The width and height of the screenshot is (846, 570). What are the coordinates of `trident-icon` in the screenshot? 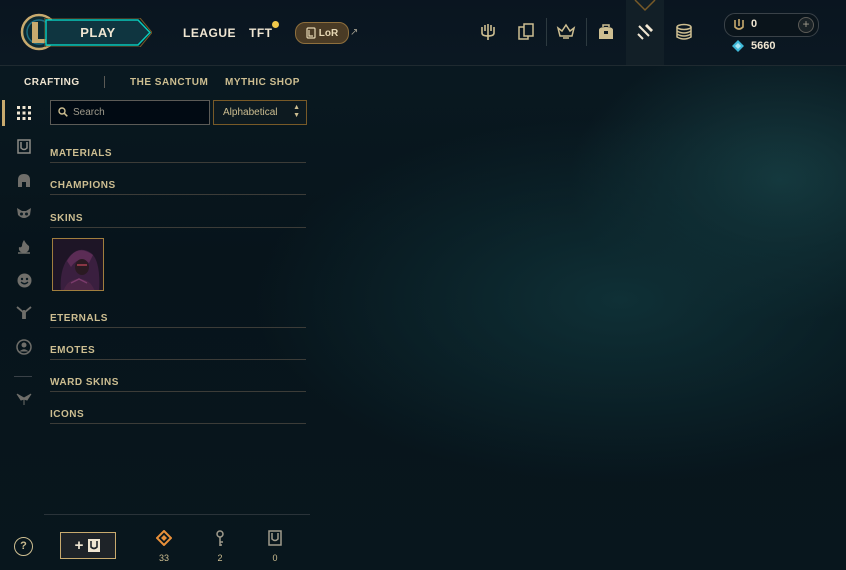 It's located at (488, 32).